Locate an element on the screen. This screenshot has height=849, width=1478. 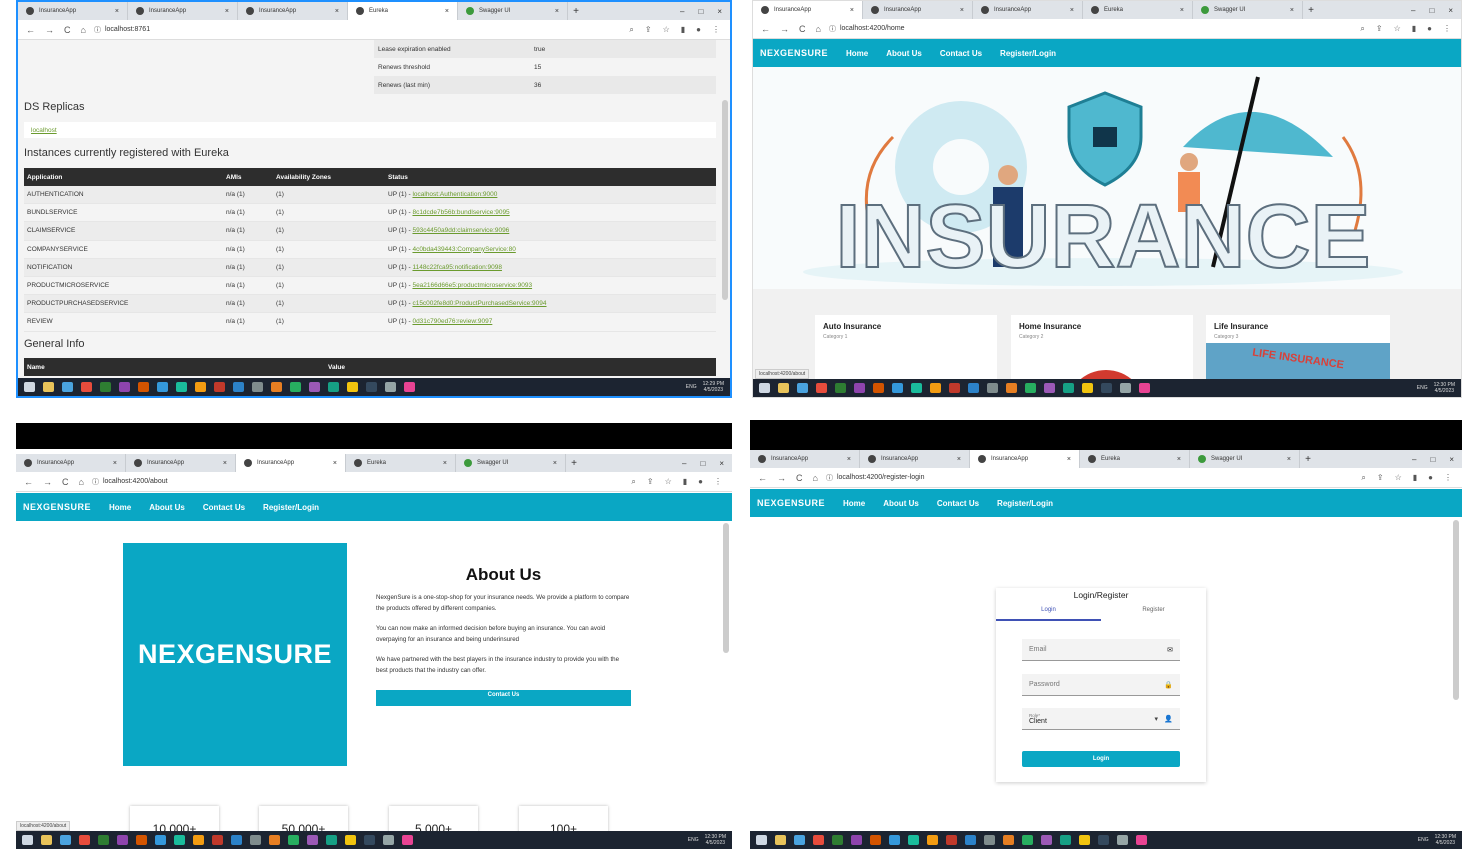
role-select: Role* Client 👤 ▾ is located at coordinates (1101, 719).